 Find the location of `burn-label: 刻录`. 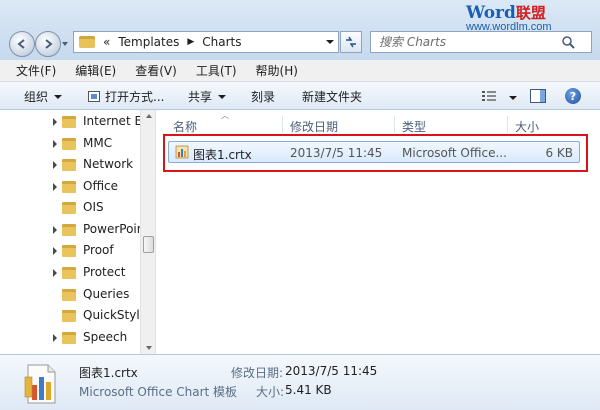

burn-label: 刻录 is located at coordinates (263, 97).